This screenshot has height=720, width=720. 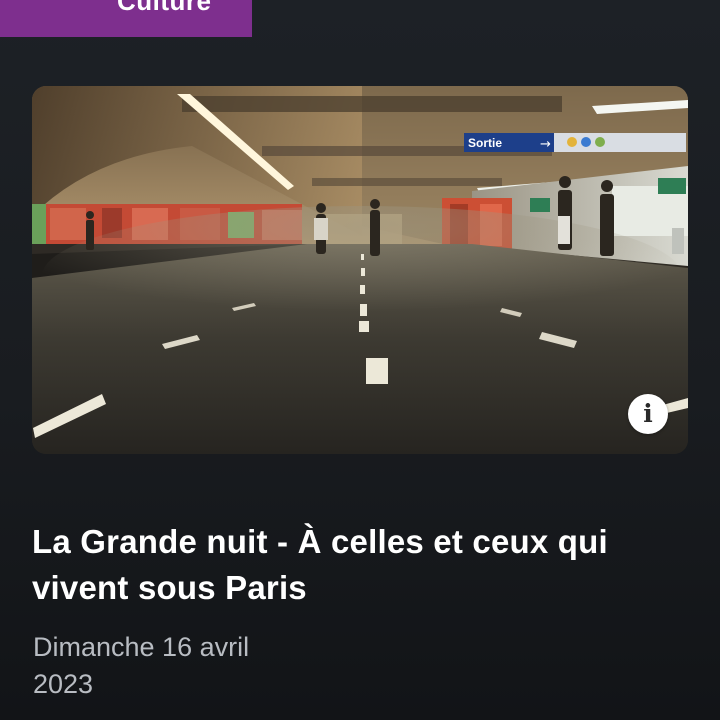 What do you see at coordinates (141, 665) in the screenshot?
I see `article-date: Dimanche 16 avril 2023` at bounding box center [141, 665].